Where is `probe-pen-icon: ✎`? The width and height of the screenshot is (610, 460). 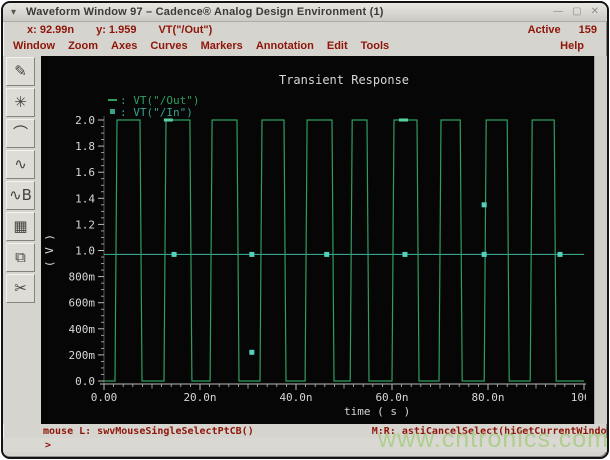
probe-pen-icon: ✎ is located at coordinates (20, 71).